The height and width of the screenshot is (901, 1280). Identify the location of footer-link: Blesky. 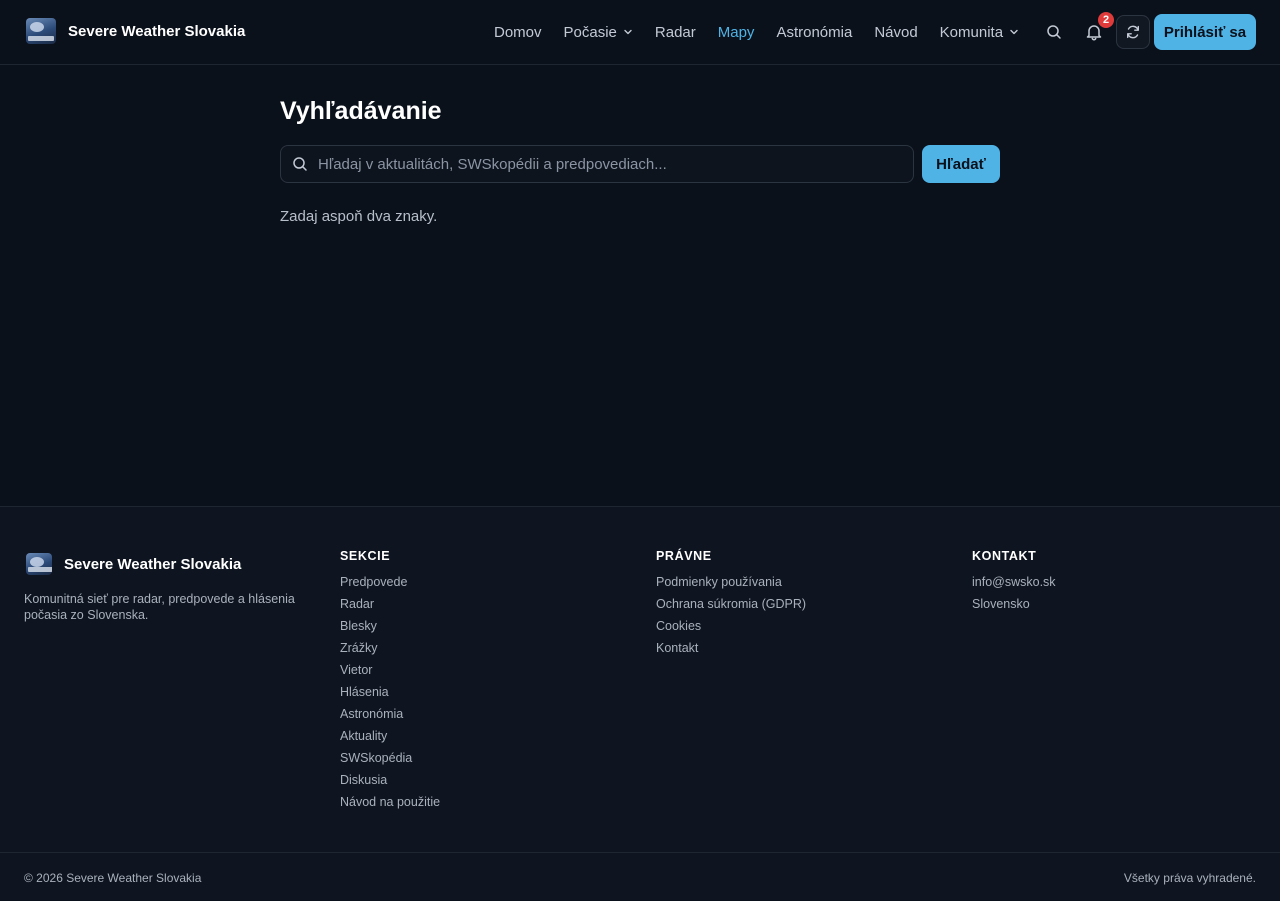
(390, 629).